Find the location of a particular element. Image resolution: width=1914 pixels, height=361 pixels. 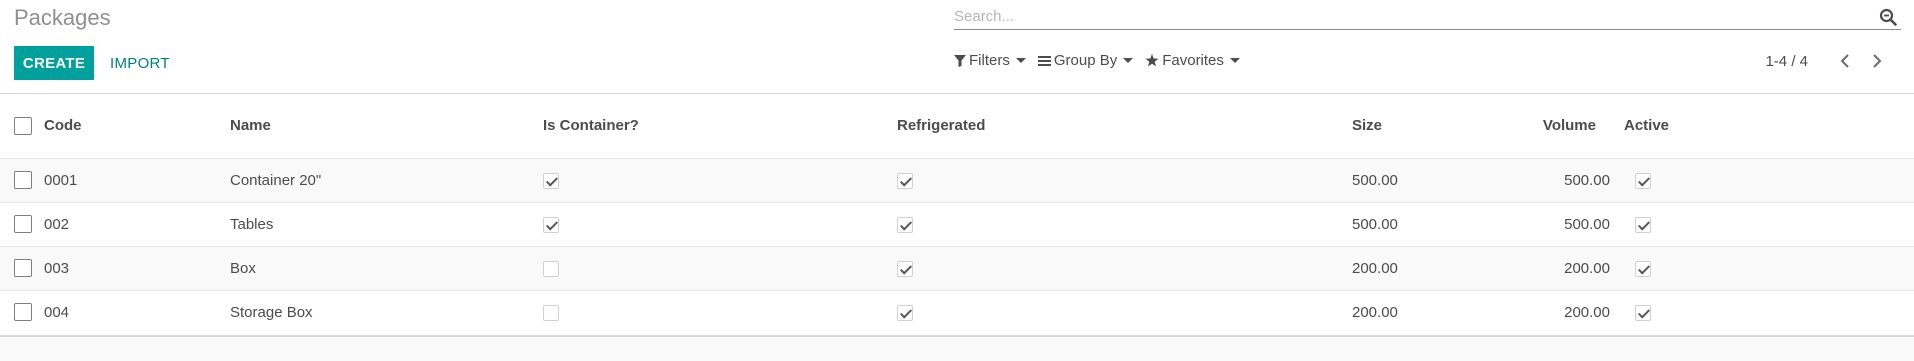

page-title: Packages is located at coordinates (62, 17).